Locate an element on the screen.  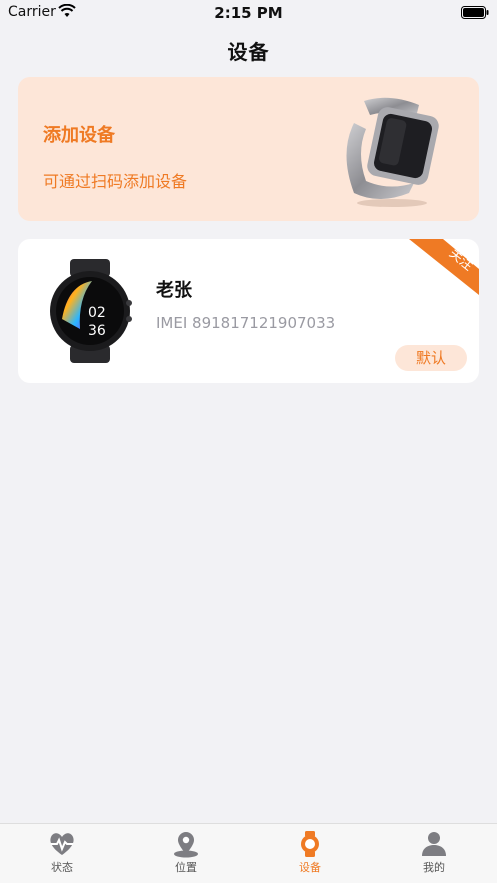
tab-mine: 我的 is located at coordinates (434, 853).